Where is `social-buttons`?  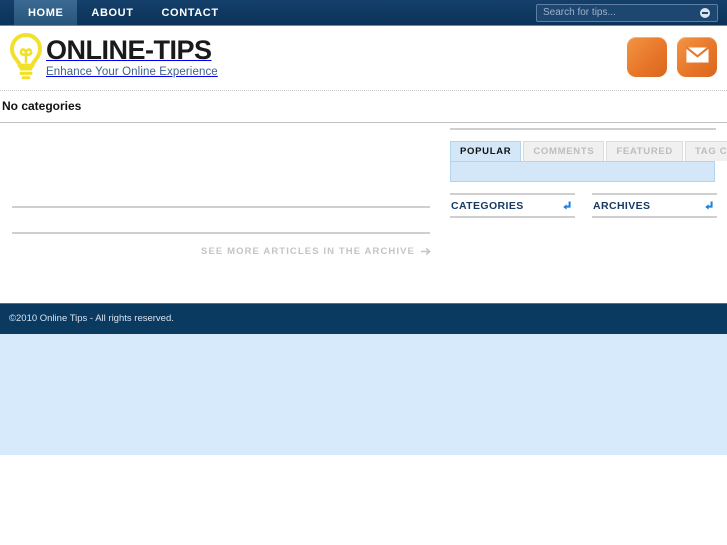 social-buttons is located at coordinates (672, 57).